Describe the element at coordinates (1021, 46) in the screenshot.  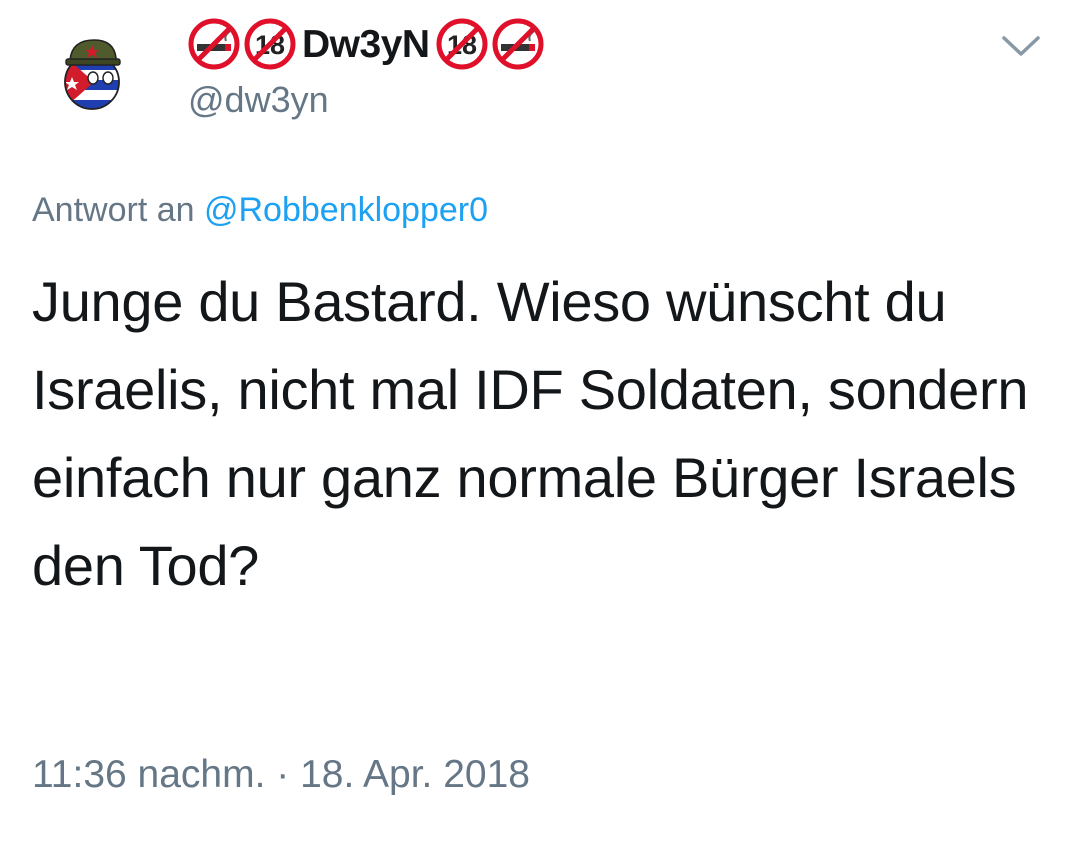
I see `chevron-down-icon` at that location.